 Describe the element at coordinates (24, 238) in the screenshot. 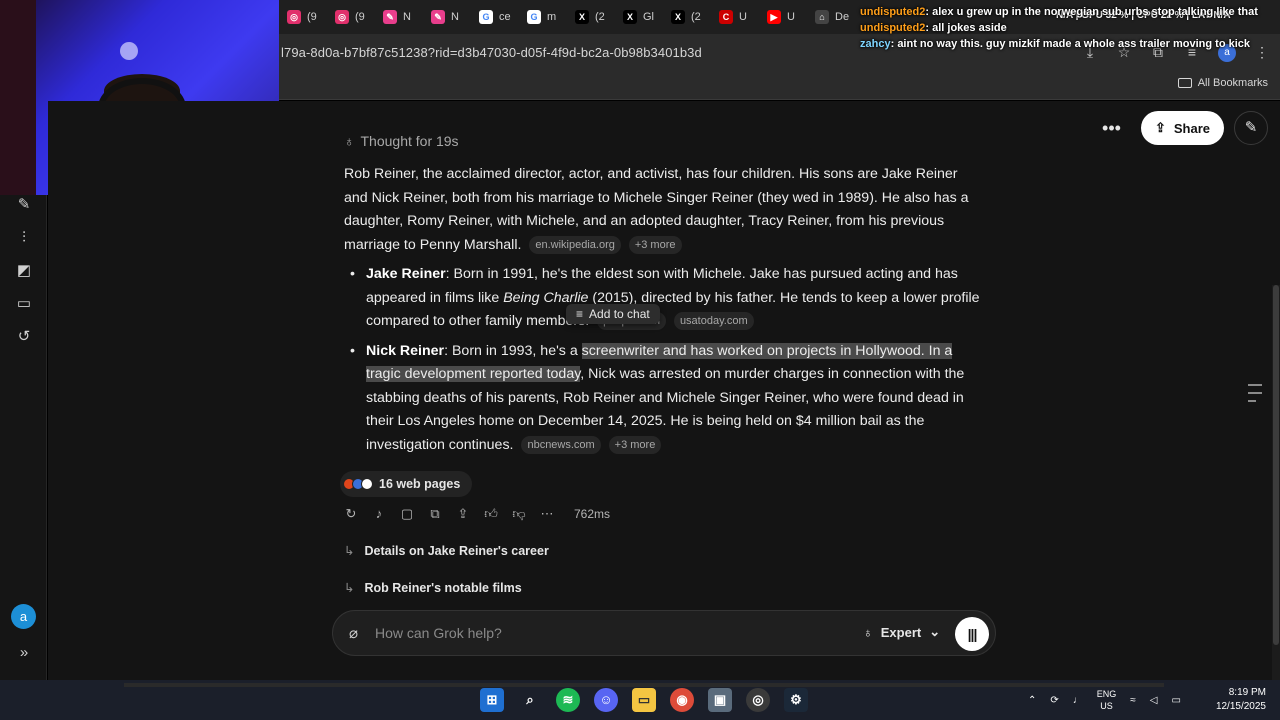

I see `voice-icon: ⫶` at that location.